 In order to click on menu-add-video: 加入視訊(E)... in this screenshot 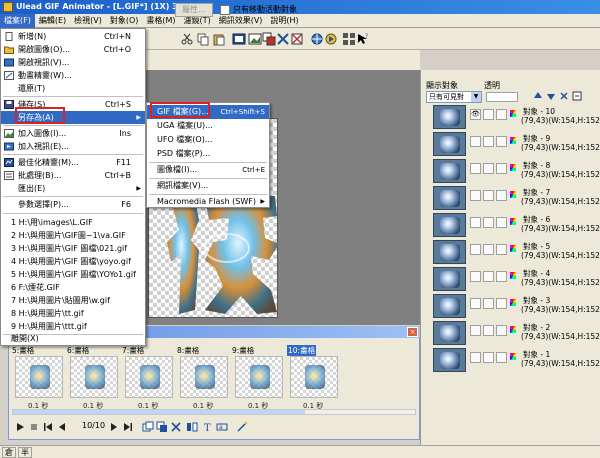, I will do `click(73, 146)`.